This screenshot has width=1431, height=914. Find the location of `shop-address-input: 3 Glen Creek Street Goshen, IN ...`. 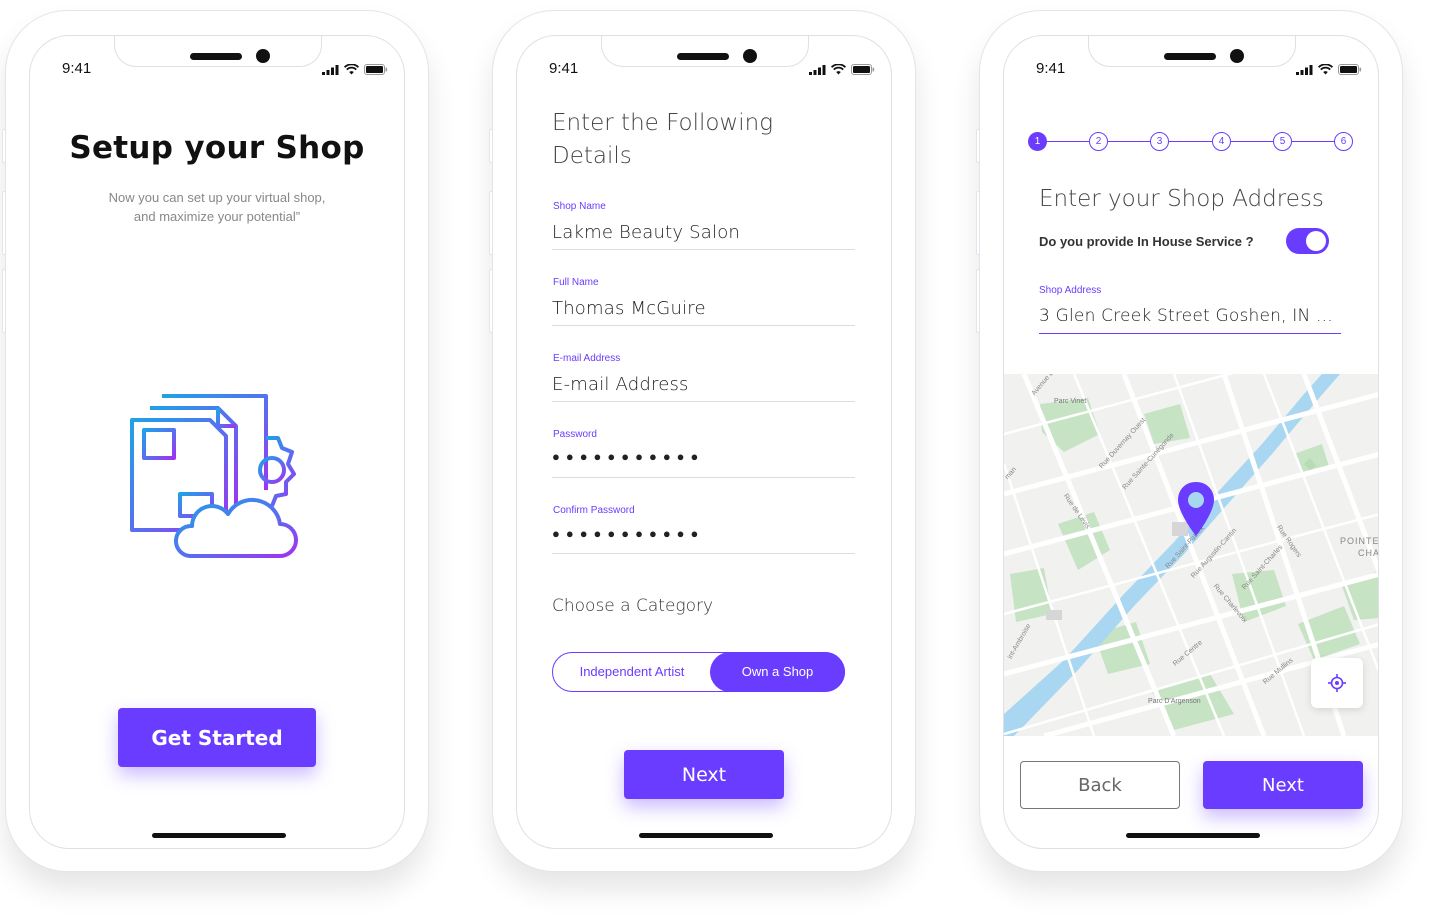

shop-address-input: 3 Glen Creek Street Goshen, IN ... is located at coordinates (1186, 316).